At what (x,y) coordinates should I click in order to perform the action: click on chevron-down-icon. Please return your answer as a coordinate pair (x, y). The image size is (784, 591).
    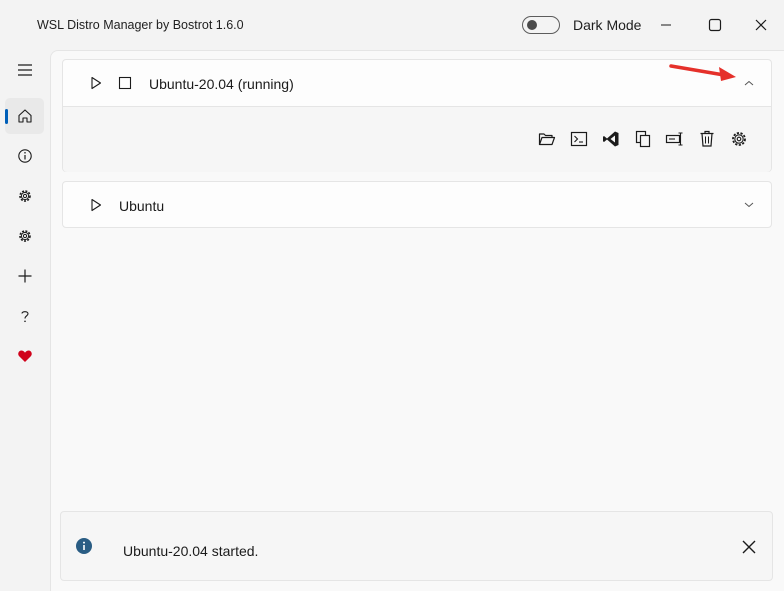
    Looking at the image, I should click on (749, 205).